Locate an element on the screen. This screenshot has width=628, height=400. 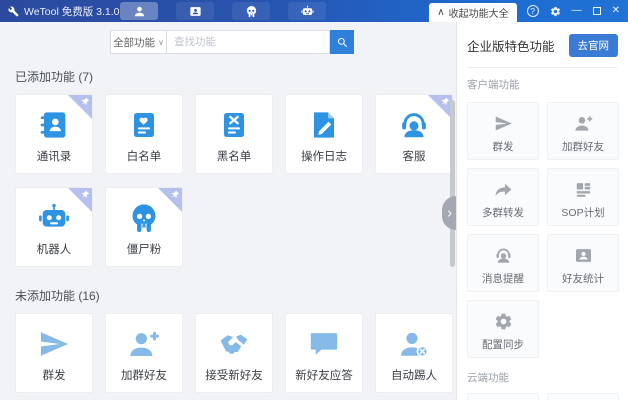
card-label: 新好友应答 is located at coordinates (324, 376).